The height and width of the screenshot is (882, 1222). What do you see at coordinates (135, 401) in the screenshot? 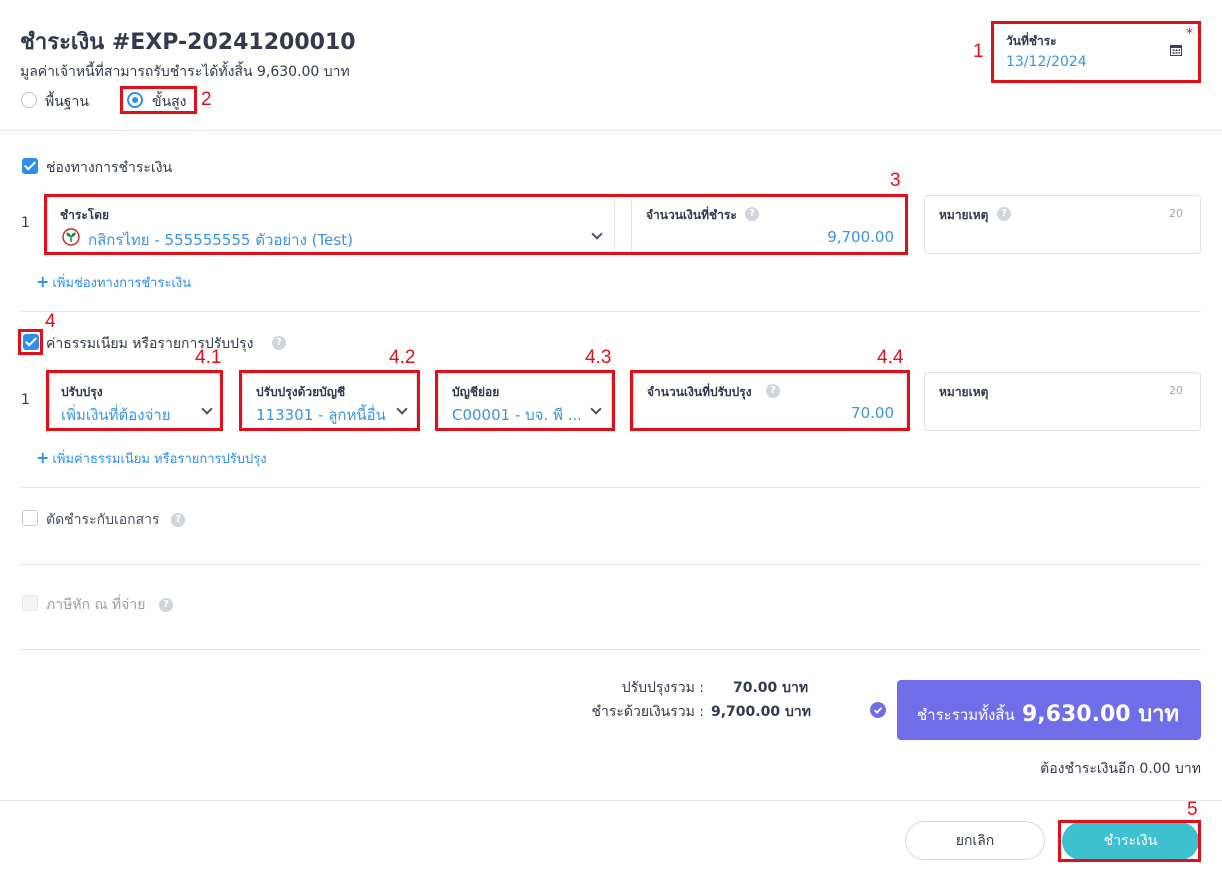
I see `adjust-type-select: ปรับปรุง เพิ่มเงินที่ต้องจ่าย` at bounding box center [135, 401].